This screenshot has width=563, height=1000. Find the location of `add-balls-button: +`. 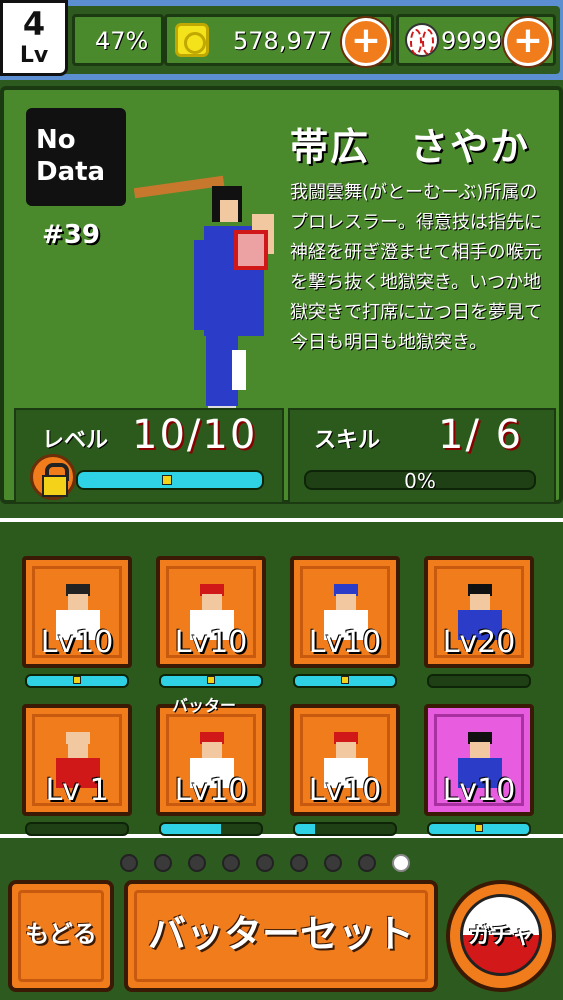

add-balls-button: + is located at coordinates (528, 42).